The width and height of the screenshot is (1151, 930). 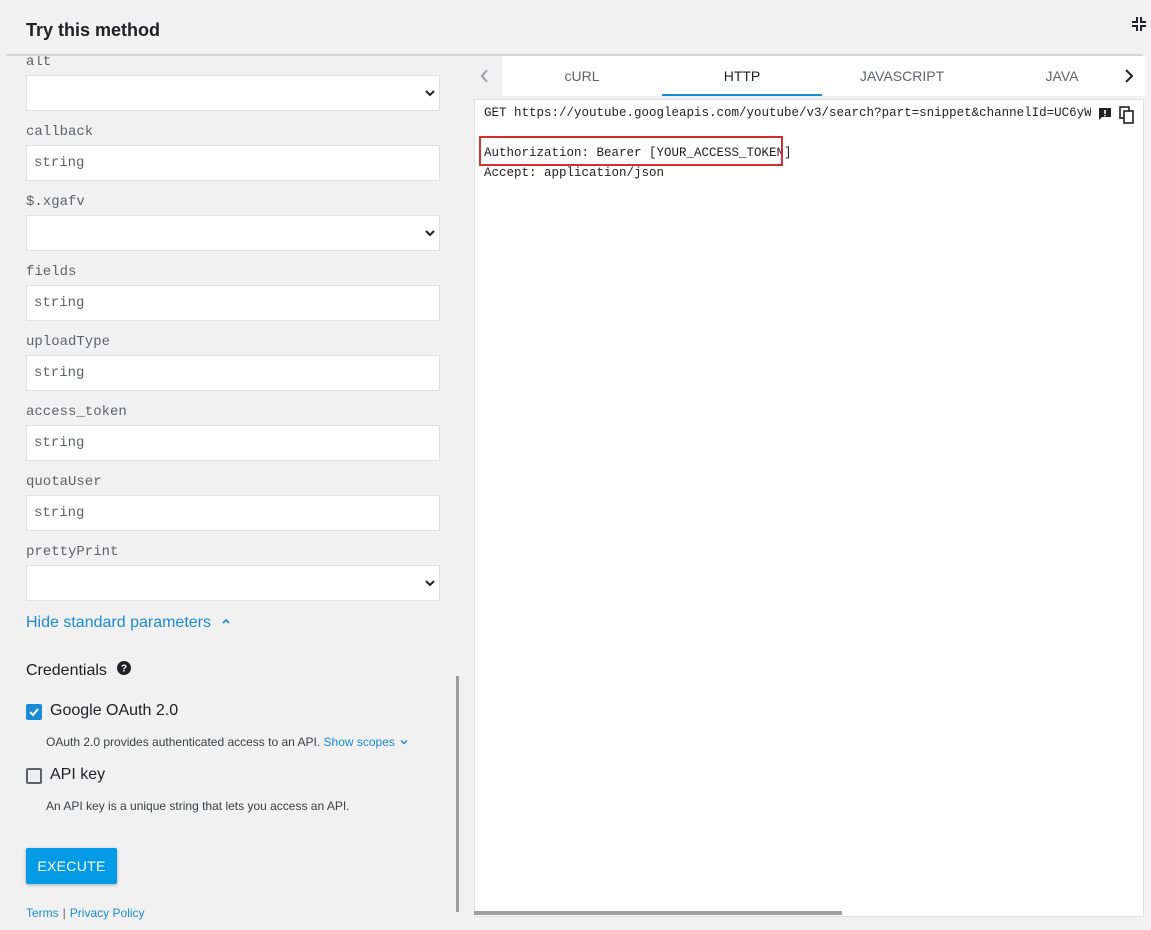 What do you see at coordinates (118, 622) in the screenshot?
I see `hide-standard-label: Hide standard parameters` at bounding box center [118, 622].